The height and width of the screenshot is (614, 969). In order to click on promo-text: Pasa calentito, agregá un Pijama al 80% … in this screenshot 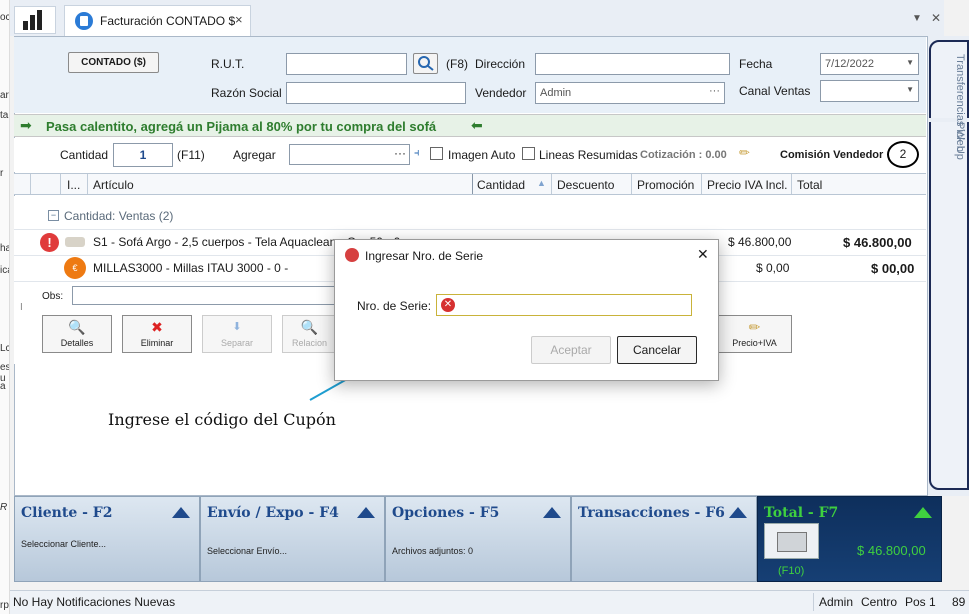, I will do `click(241, 126)`.